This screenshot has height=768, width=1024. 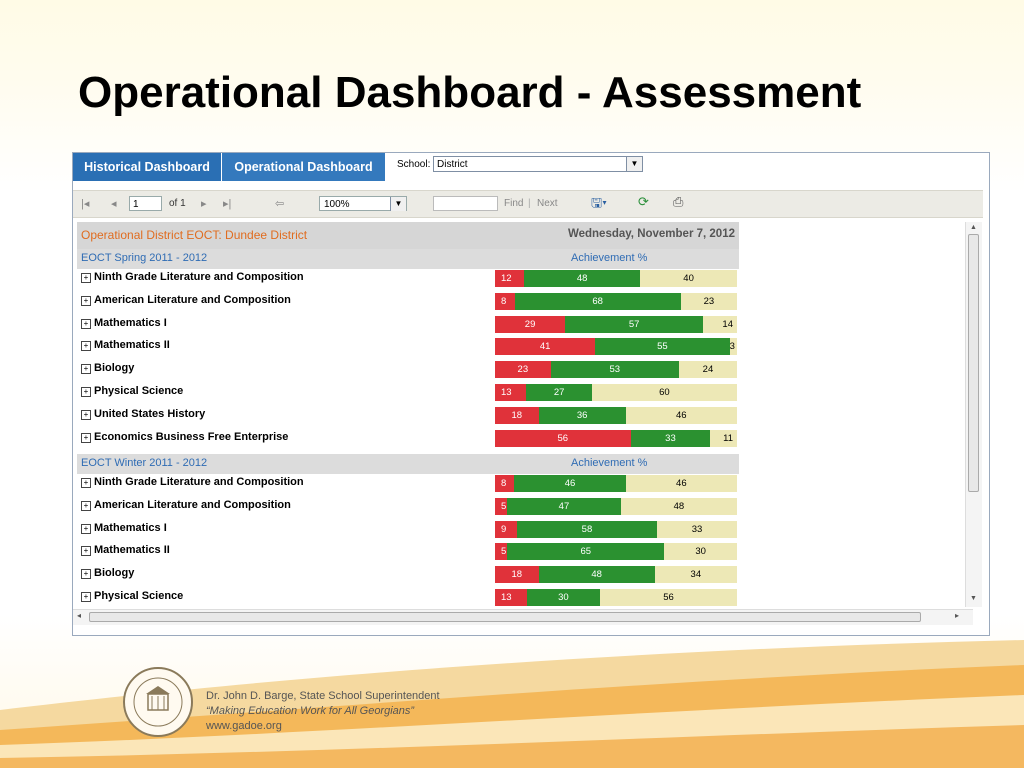 What do you see at coordinates (323, 726) in the screenshot?
I see `footer-website: www.gadoe.org` at bounding box center [323, 726].